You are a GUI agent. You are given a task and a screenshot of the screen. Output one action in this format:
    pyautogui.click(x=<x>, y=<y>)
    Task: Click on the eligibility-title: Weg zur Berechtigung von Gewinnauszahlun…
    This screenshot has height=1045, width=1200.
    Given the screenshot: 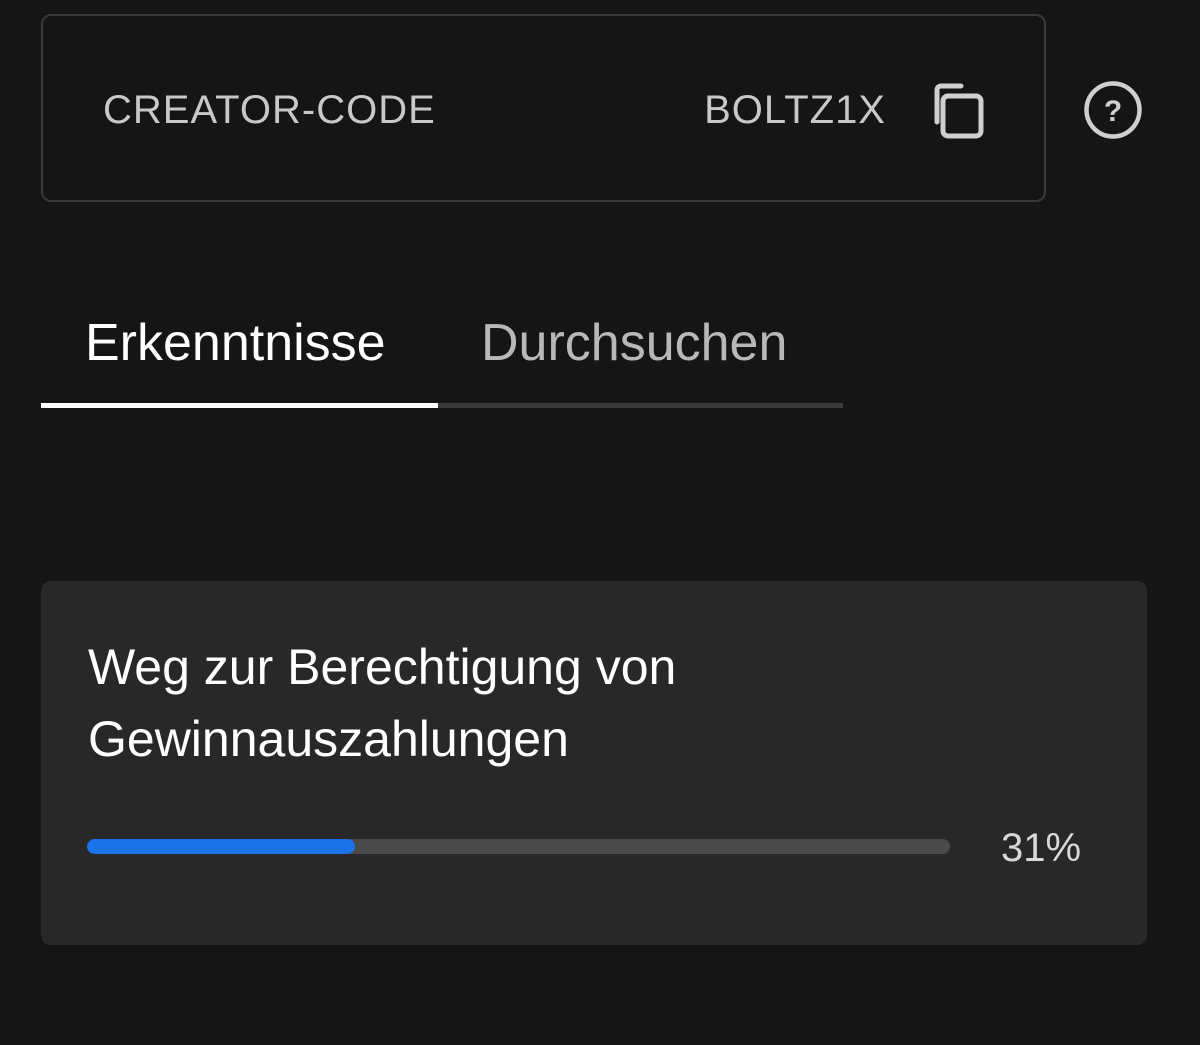 What is the action you would take?
    pyautogui.click(x=382, y=703)
    